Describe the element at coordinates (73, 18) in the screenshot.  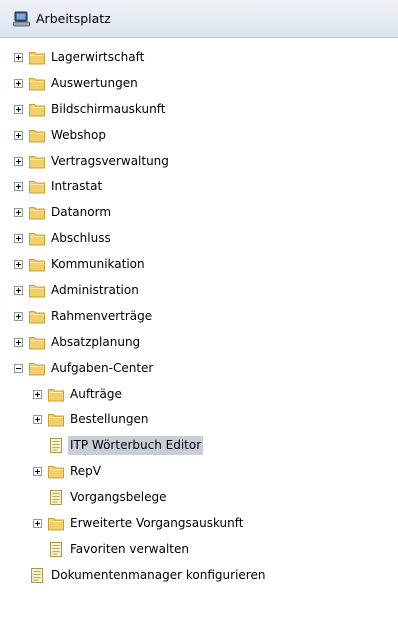
I see `tree-root-label: Arbeitsplatz` at that location.